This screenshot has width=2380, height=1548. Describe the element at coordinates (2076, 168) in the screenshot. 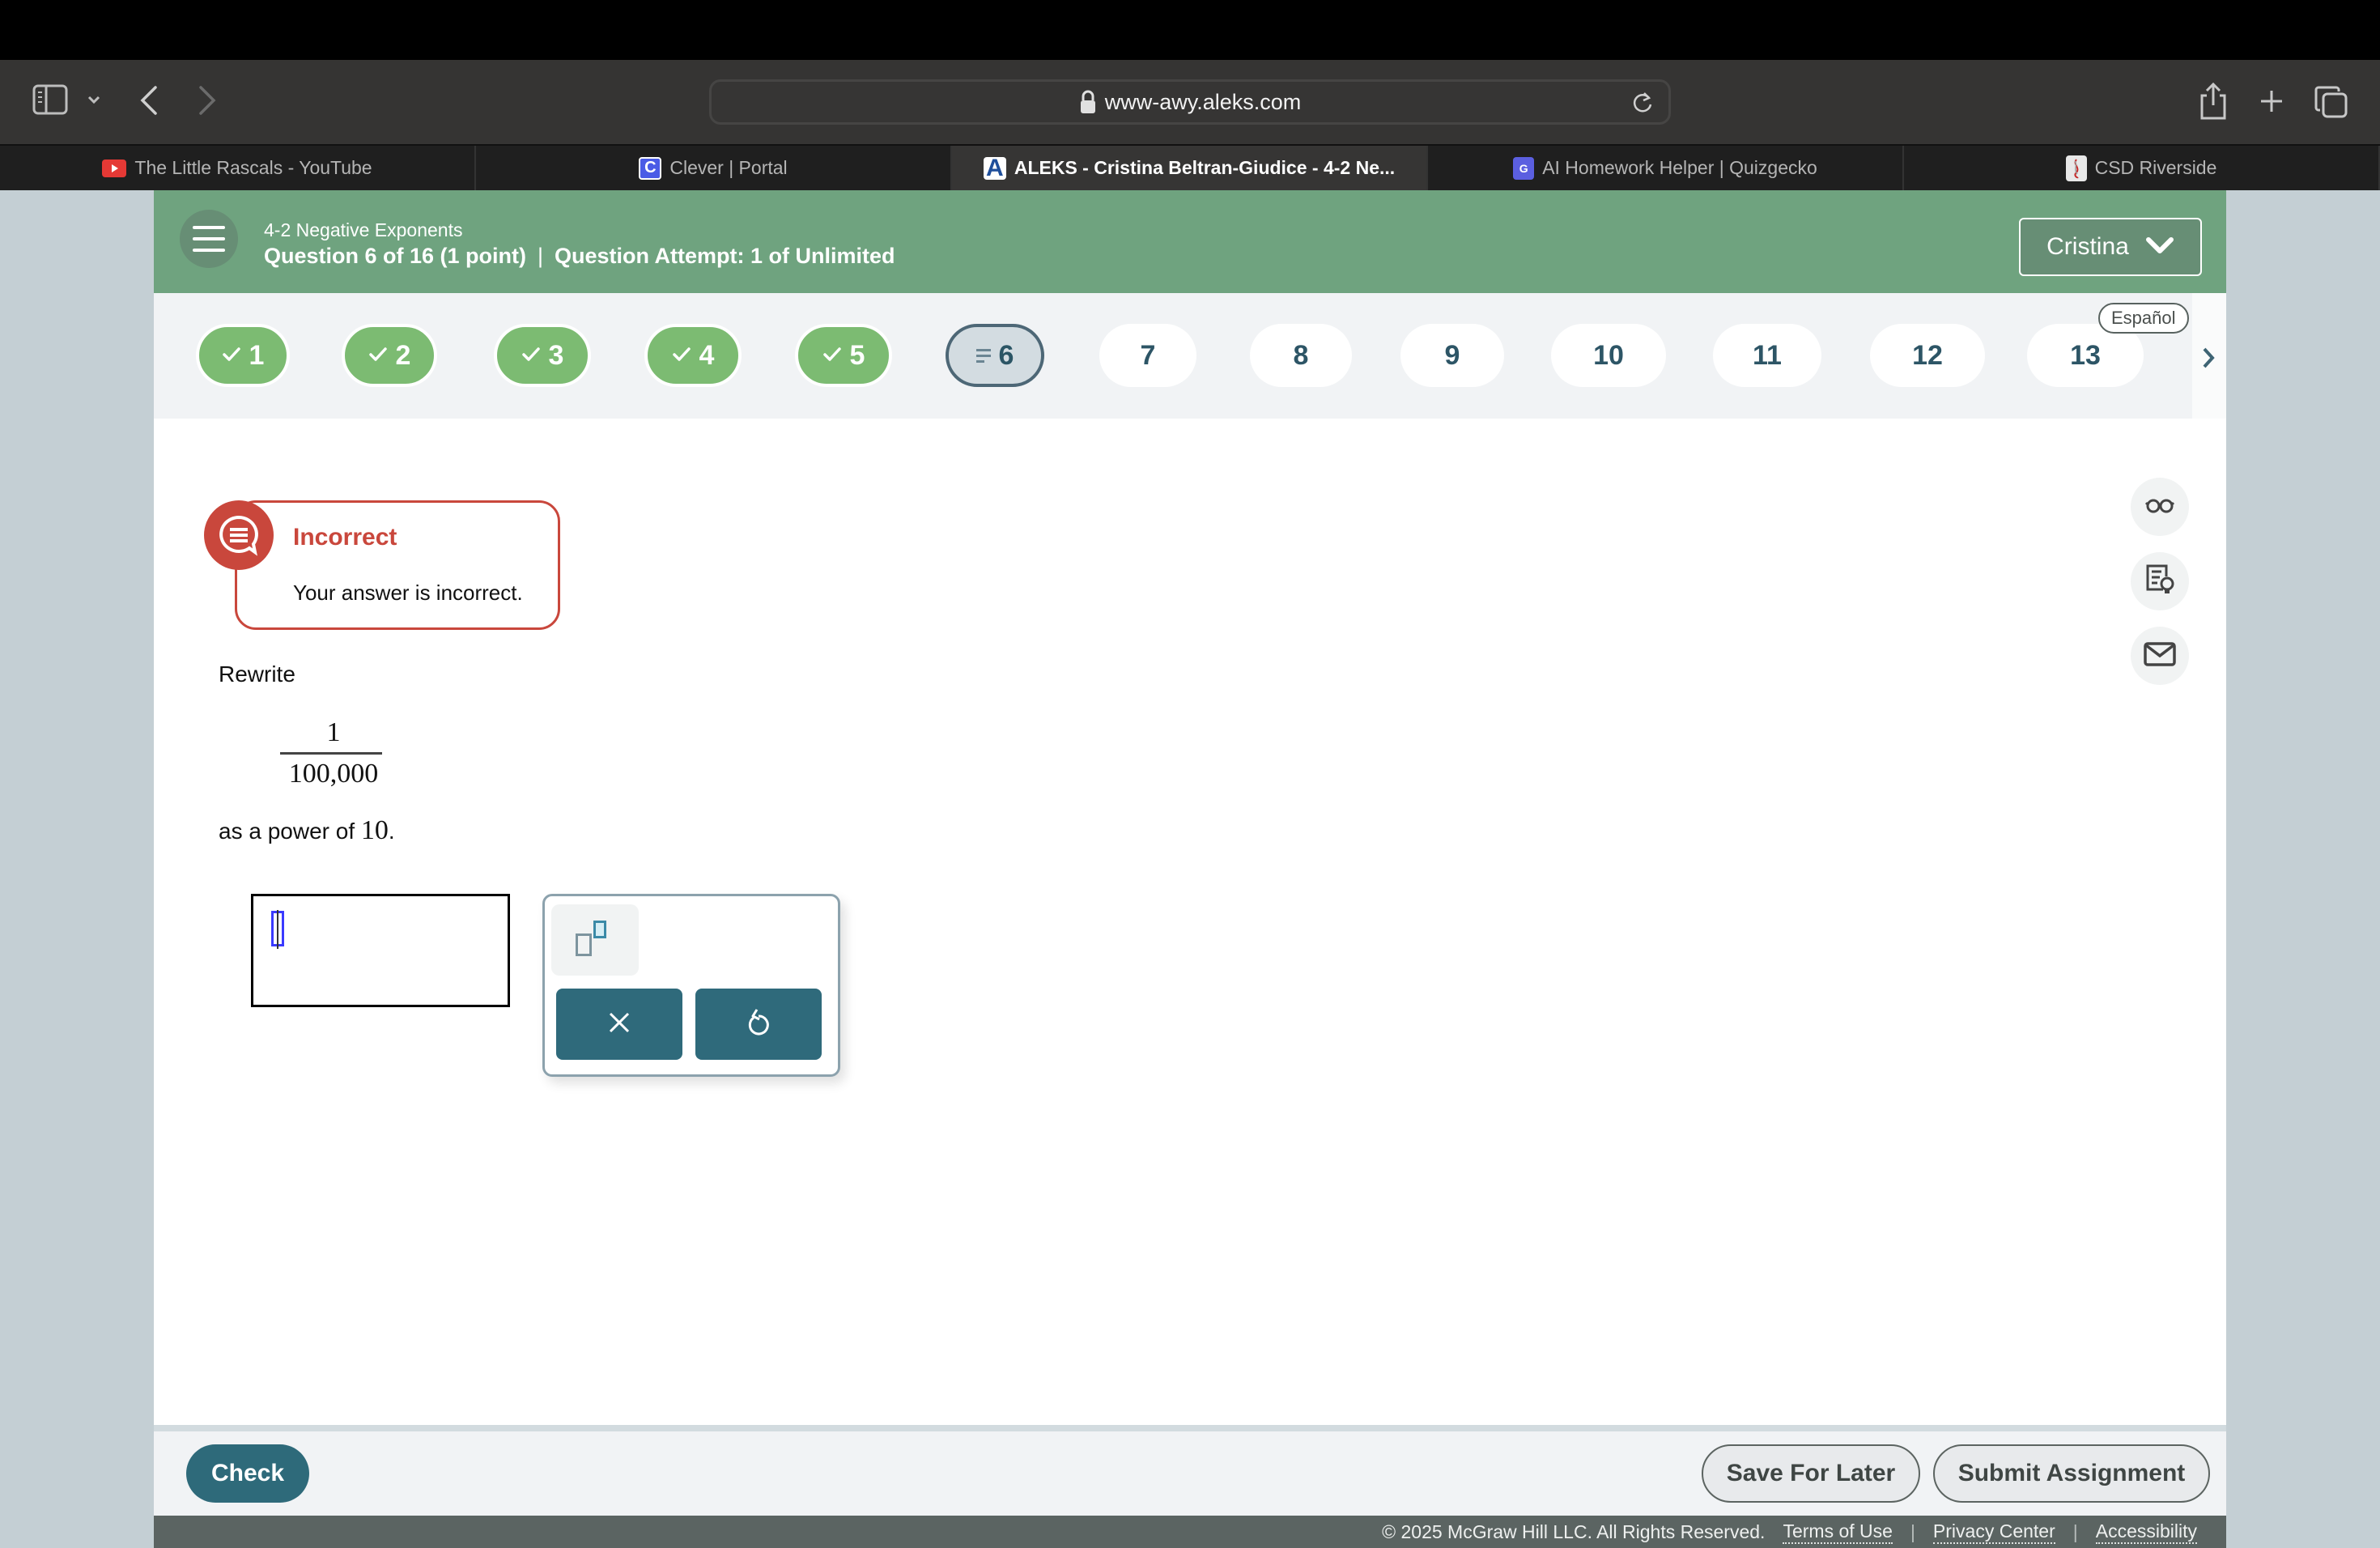

I see `csd-riverside-icon` at that location.